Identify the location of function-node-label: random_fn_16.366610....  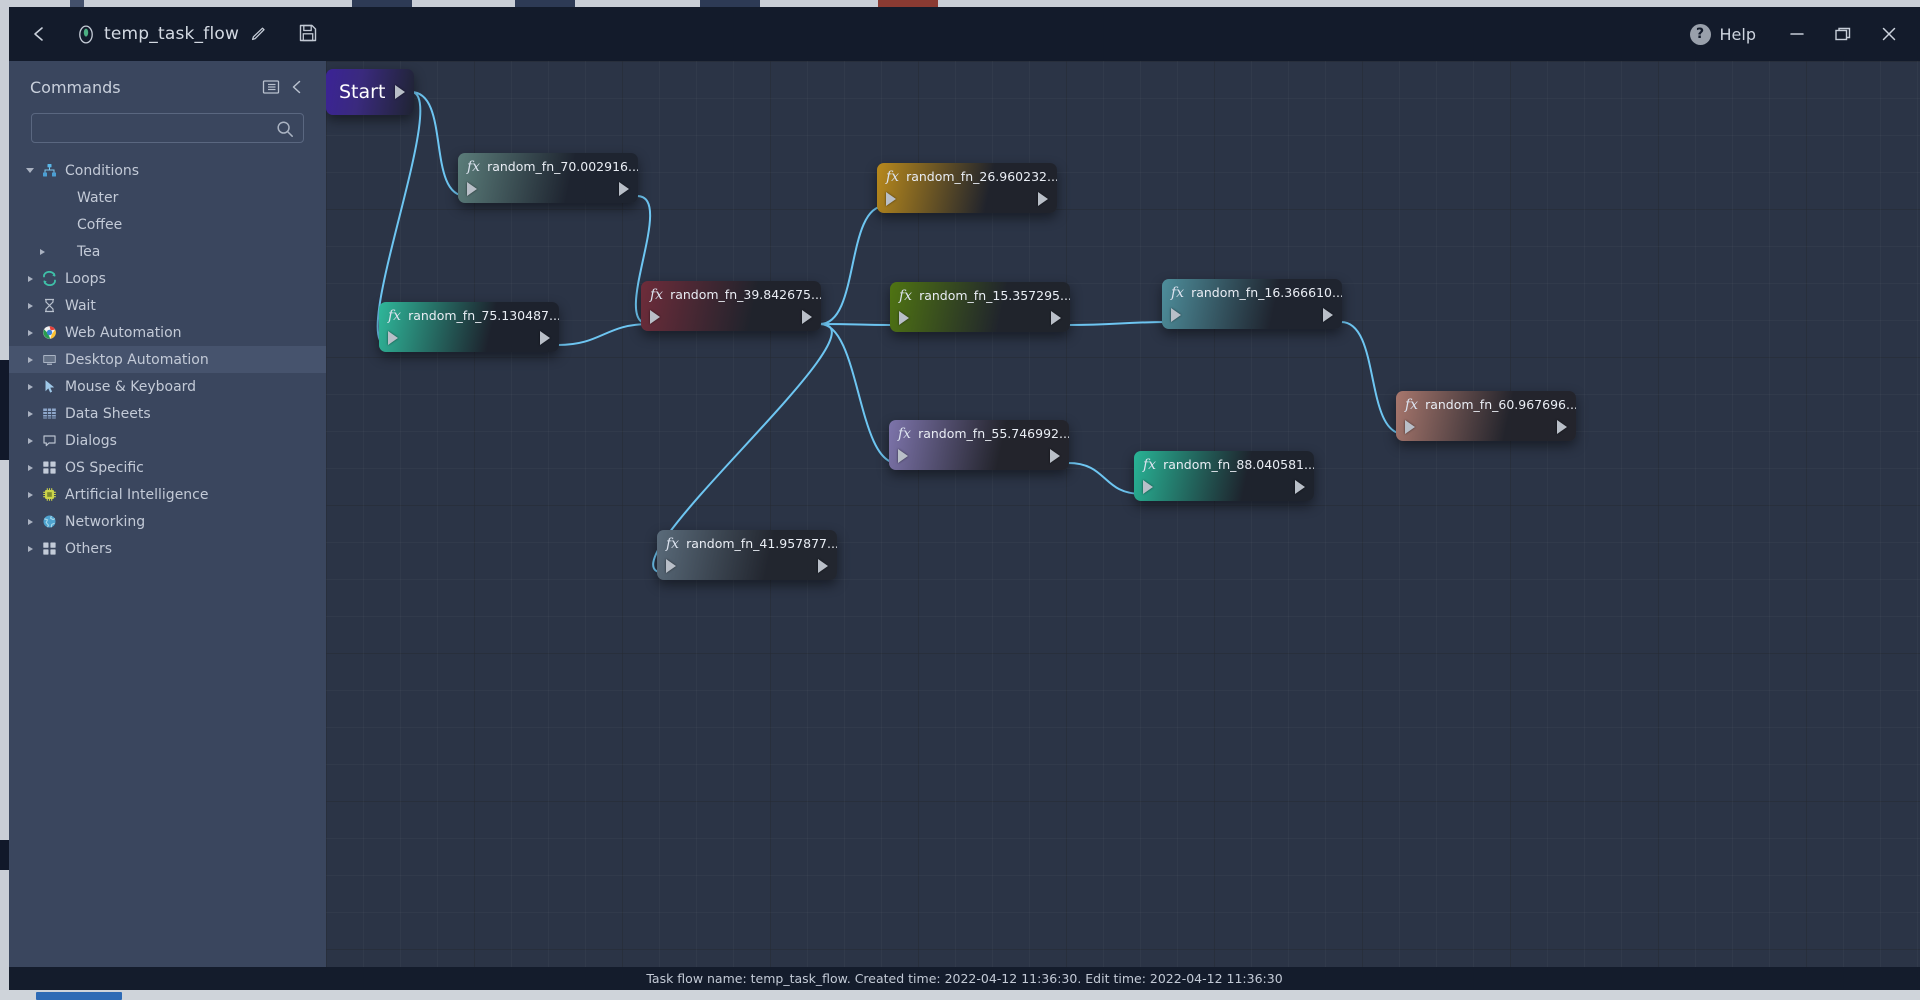
(1266, 292).